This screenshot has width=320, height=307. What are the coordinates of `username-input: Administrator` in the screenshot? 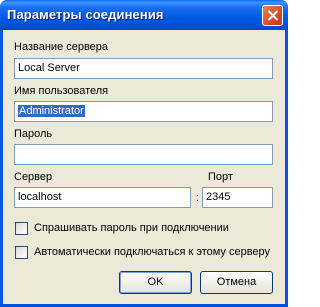 It's located at (143, 111).